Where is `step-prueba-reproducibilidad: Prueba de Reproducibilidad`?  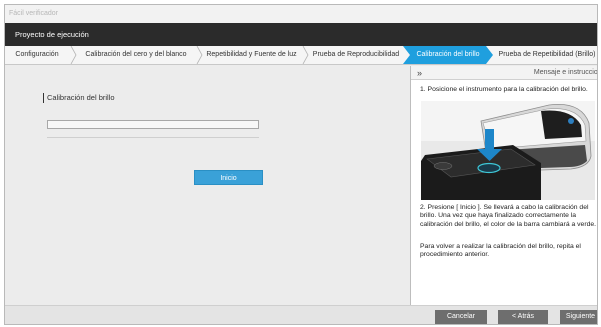
step-prueba-reproducibilidad: Prueba de Reproducibilidad is located at coordinates (356, 55).